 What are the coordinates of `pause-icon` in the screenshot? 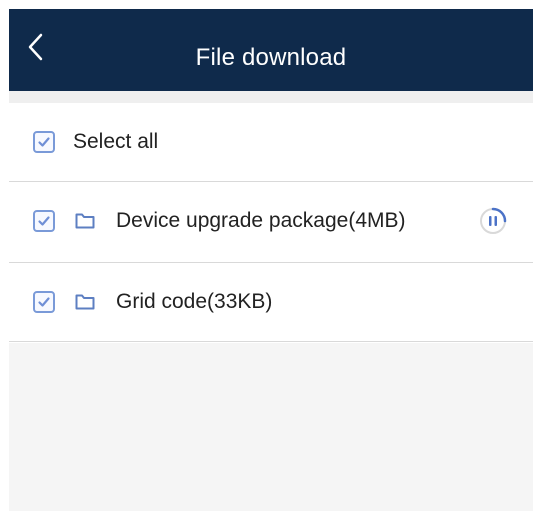 It's located at (493, 220).